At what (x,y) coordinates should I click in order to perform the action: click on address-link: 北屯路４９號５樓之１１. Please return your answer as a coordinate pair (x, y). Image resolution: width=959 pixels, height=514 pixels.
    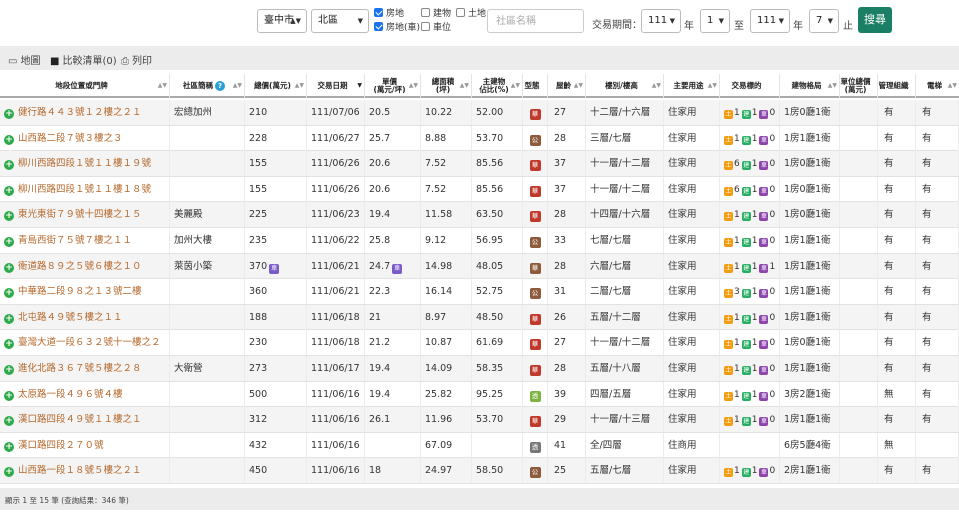
    Looking at the image, I should click on (70, 317).